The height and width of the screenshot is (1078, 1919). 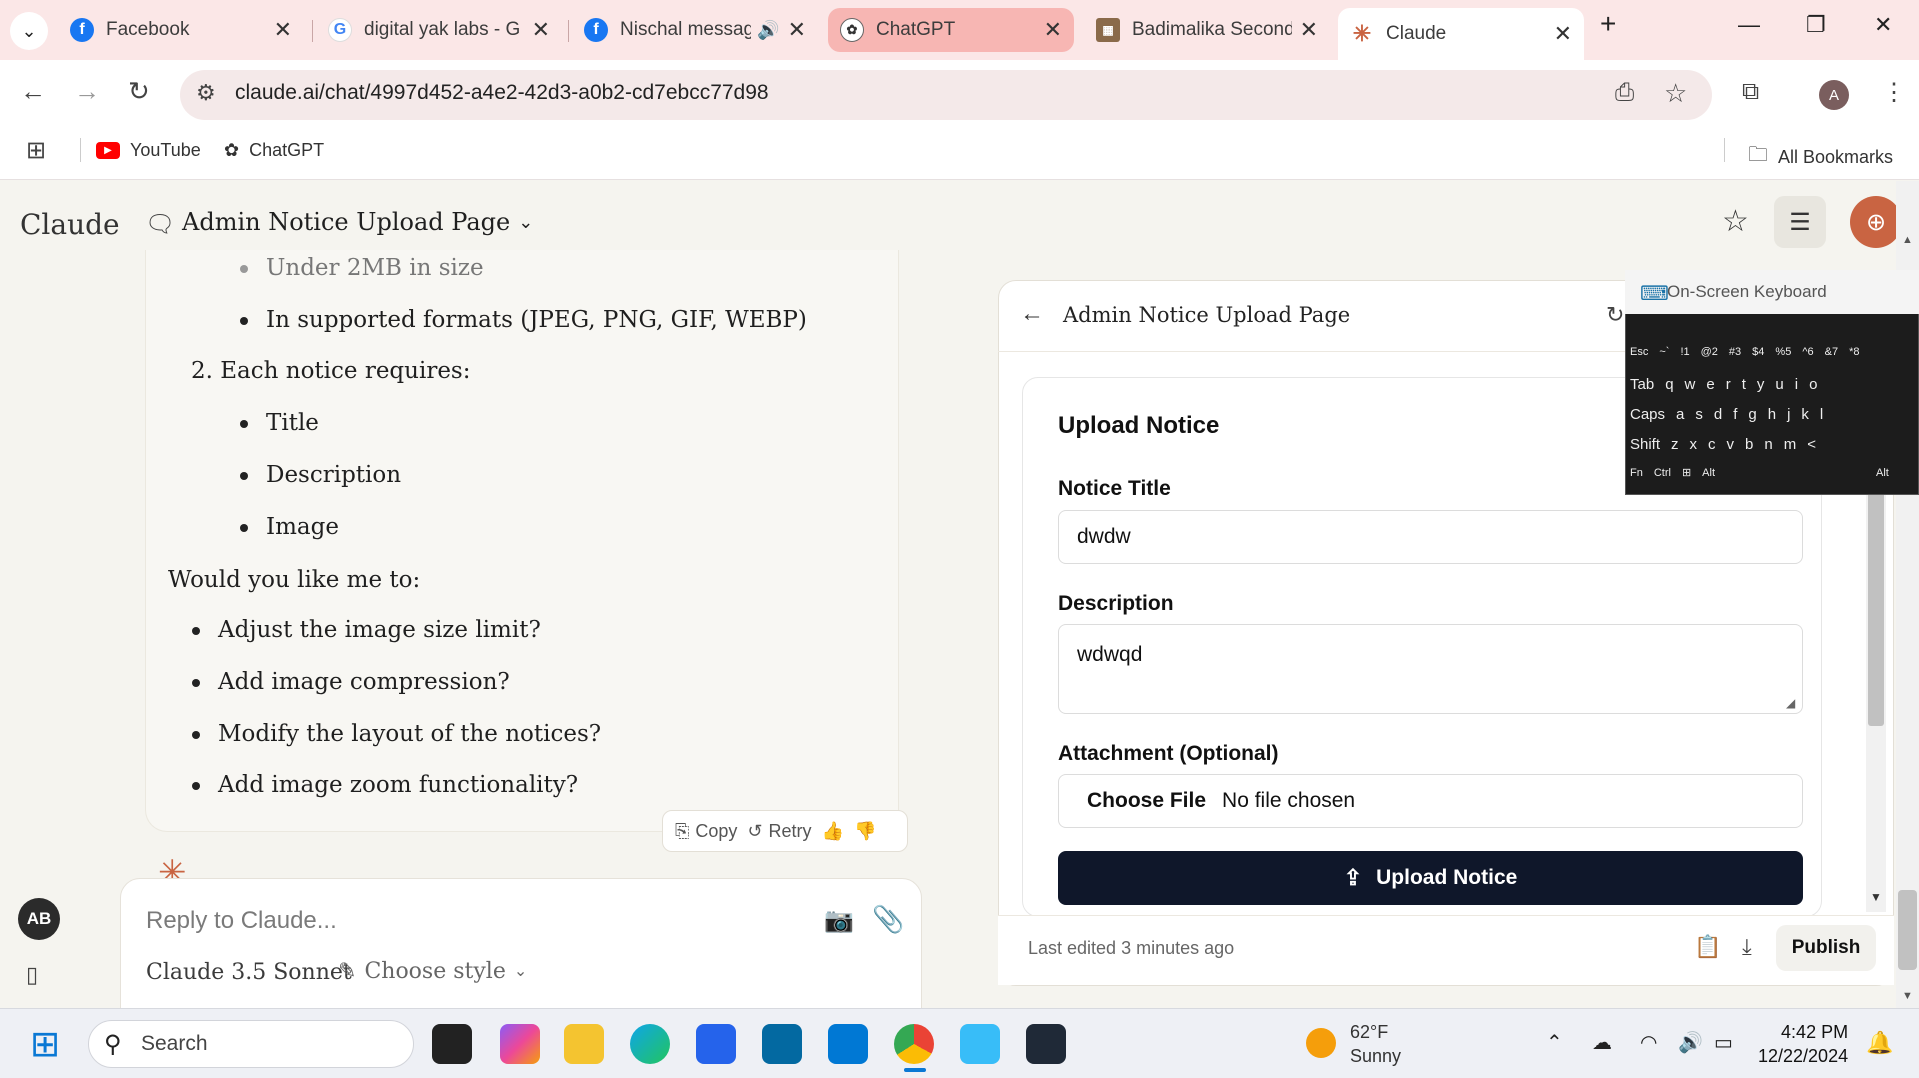 What do you see at coordinates (1723, 1042) in the screenshot?
I see `battery-icon: ▭` at bounding box center [1723, 1042].